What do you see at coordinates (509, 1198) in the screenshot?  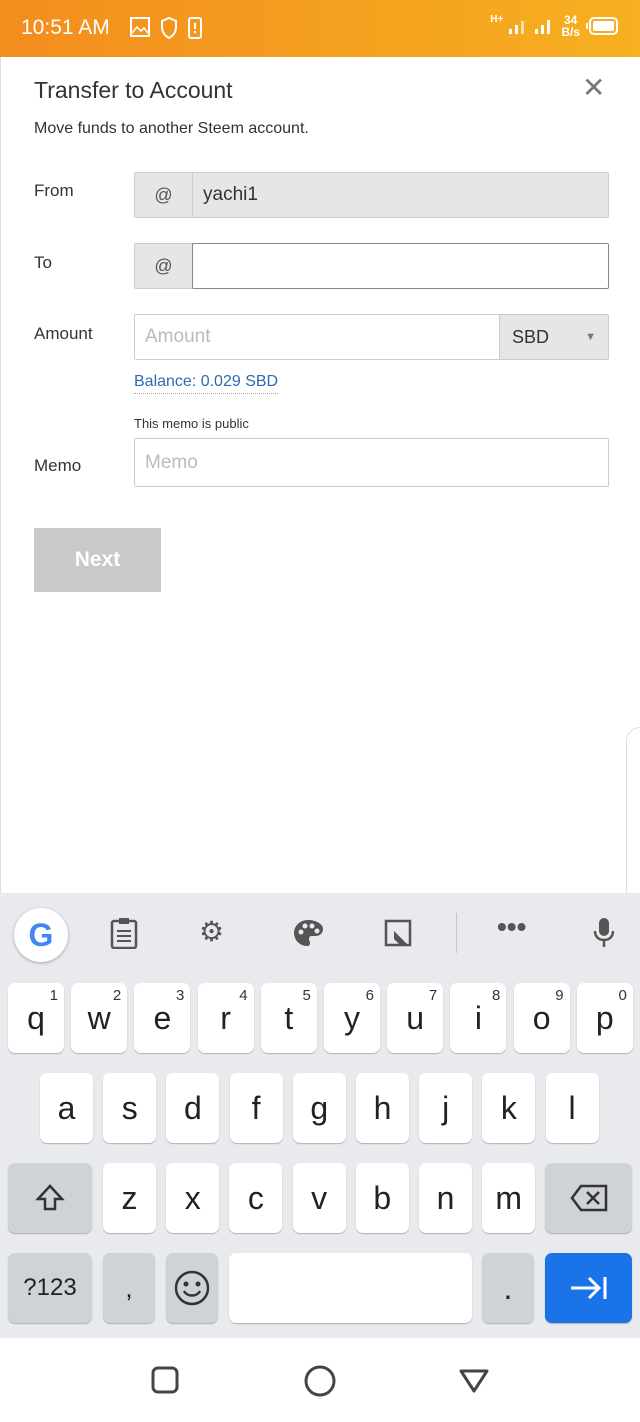 I see `key-m: m` at bounding box center [509, 1198].